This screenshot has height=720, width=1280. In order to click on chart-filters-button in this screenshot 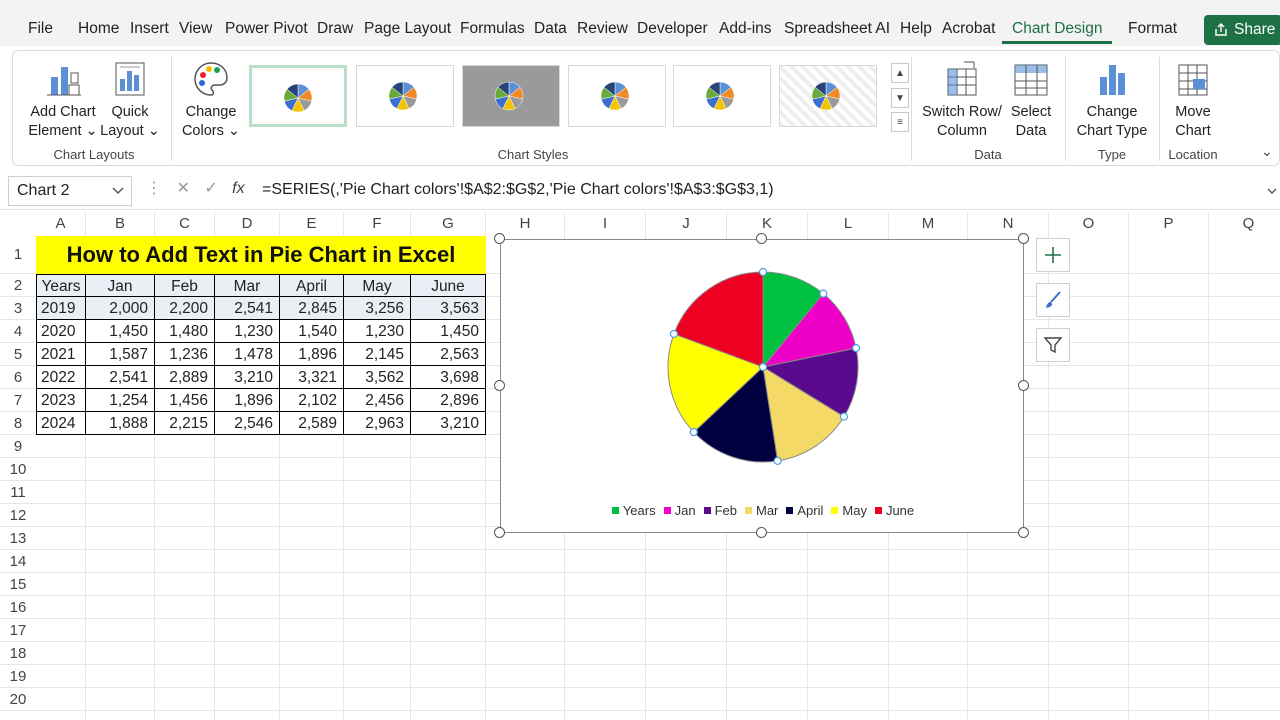, I will do `click(1053, 345)`.